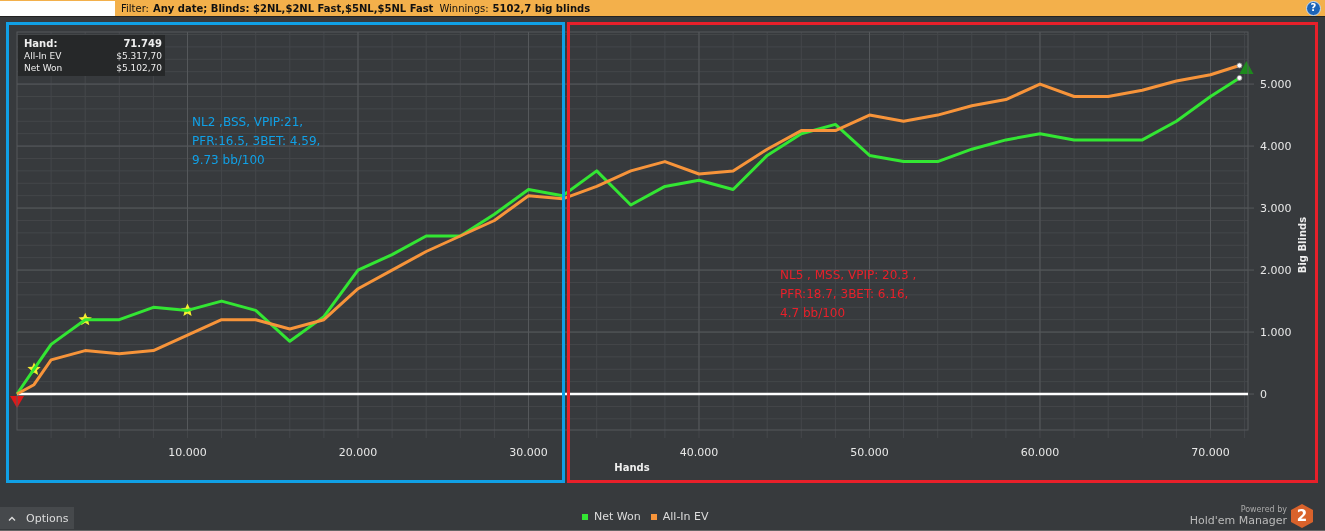 This screenshot has width=1325, height=531. What do you see at coordinates (293, 8) in the screenshot?
I see `filter-value: Any date; Blinds: $2NL,$2NL Fast,$5NL,$5NL Fast` at bounding box center [293, 8].